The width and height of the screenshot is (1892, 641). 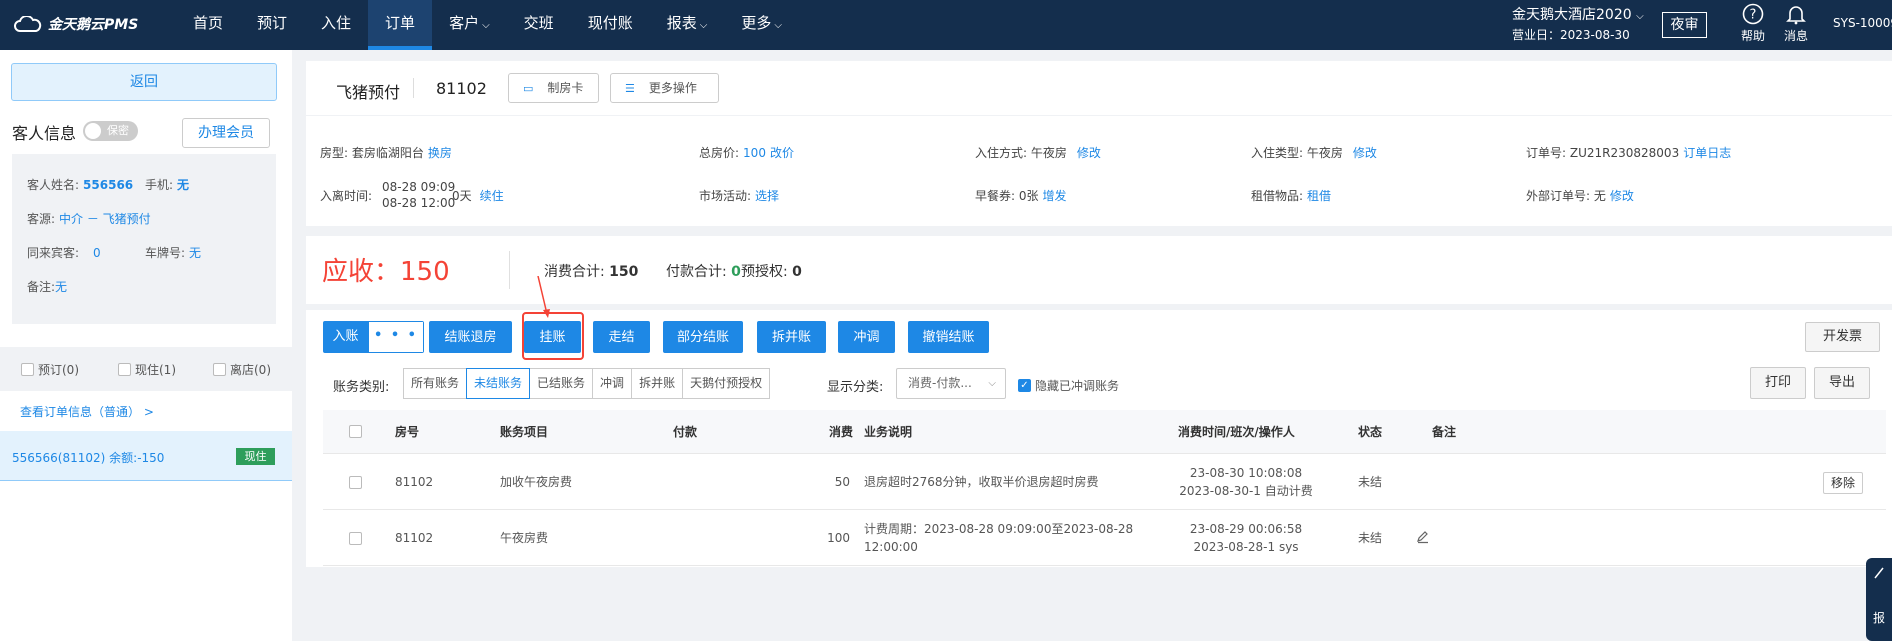 I want to click on hotel-selector: 金天鹅大酒店2020 ⌵ 营业日：2023-08-30, so click(x=1578, y=25).